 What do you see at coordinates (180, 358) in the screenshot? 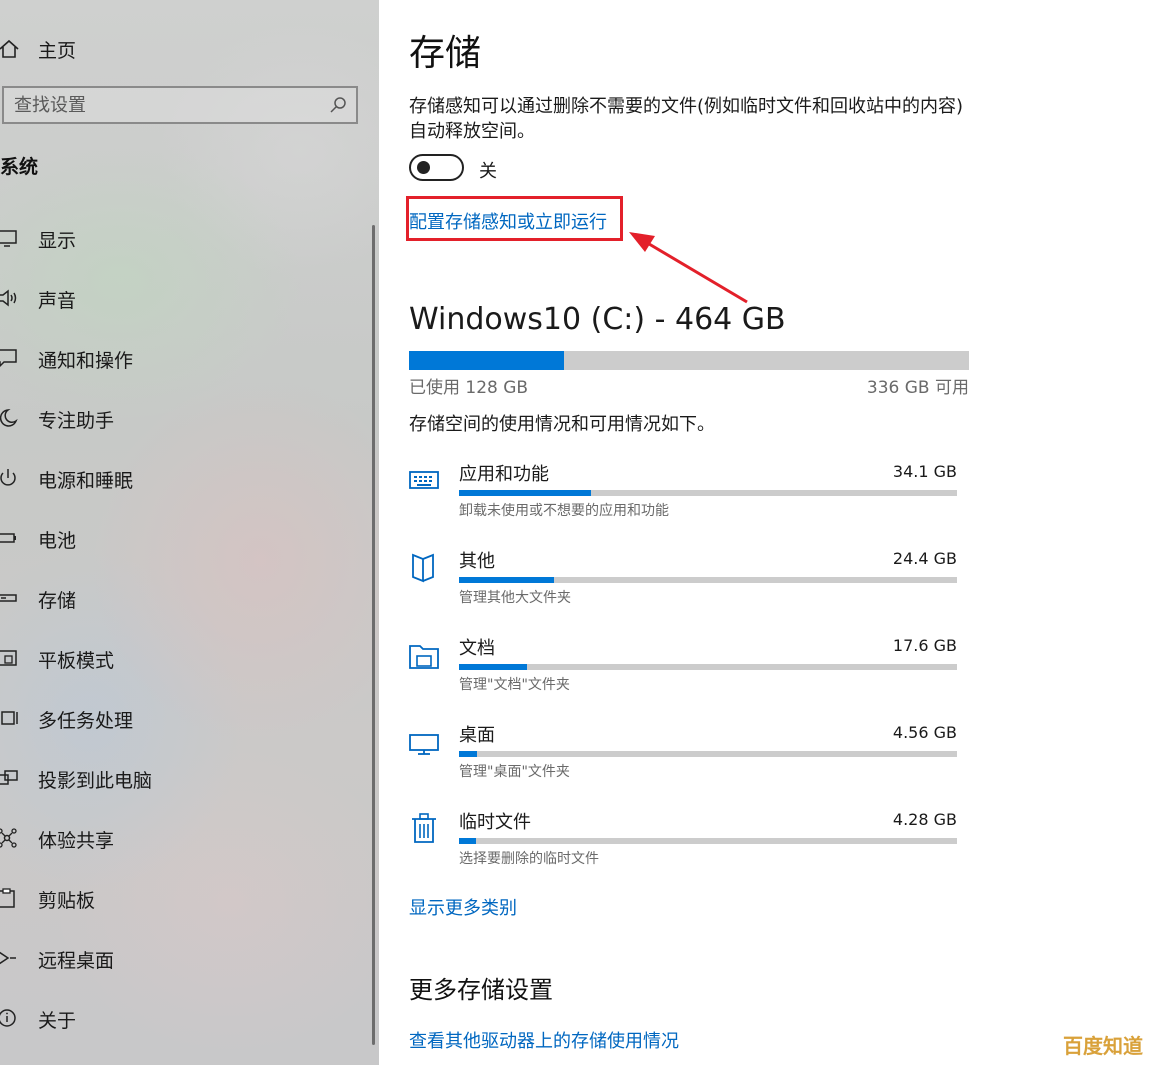
I see `sidebar-item-notifications: 通知和操作` at bounding box center [180, 358].